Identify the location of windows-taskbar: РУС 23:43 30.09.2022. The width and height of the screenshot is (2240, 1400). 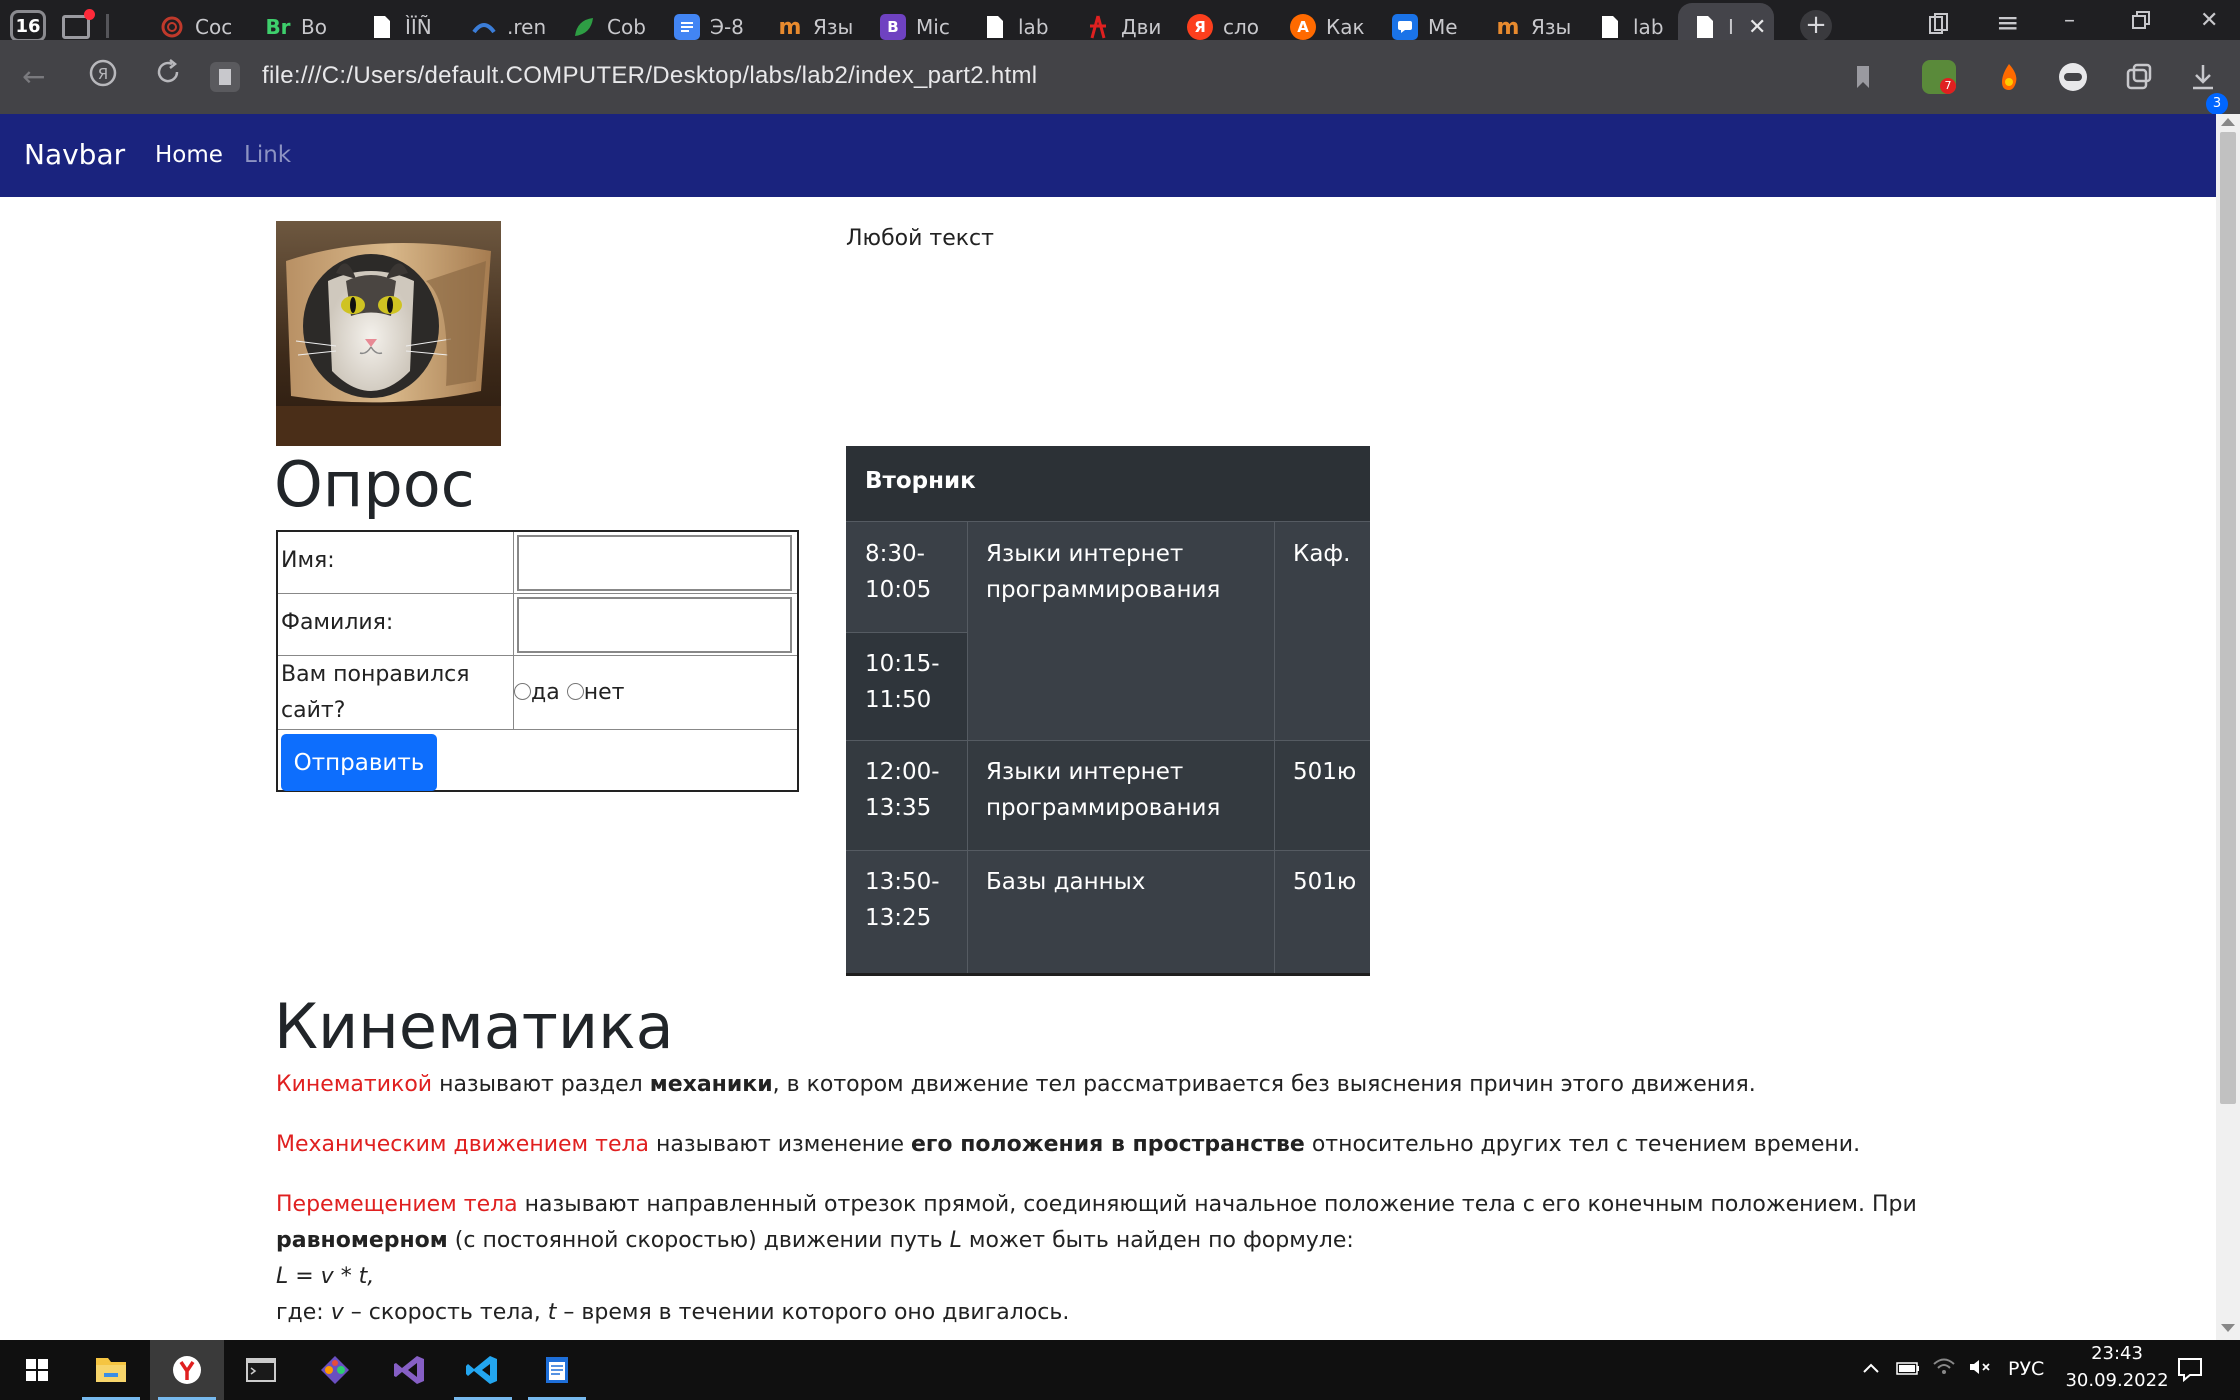
(1120, 1370).